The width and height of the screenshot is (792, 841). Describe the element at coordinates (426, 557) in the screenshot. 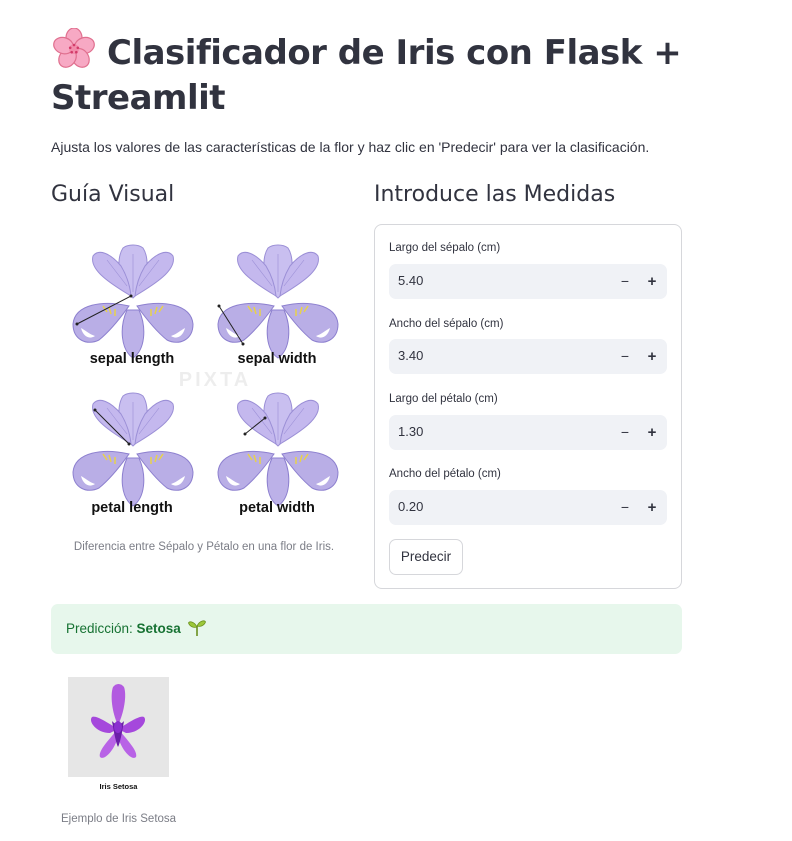

I see `predict-button: Predecir` at that location.